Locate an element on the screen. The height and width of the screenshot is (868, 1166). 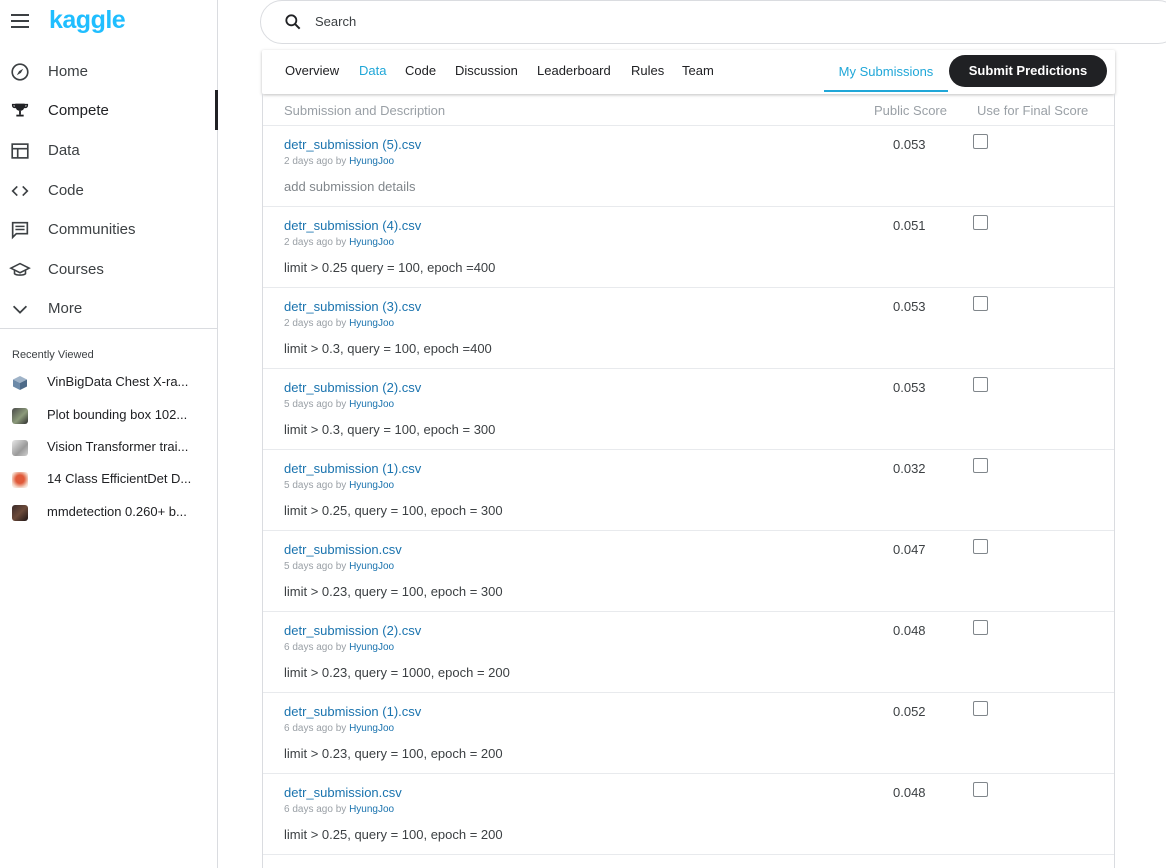
tab-data: Data is located at coordinates (372, 70).